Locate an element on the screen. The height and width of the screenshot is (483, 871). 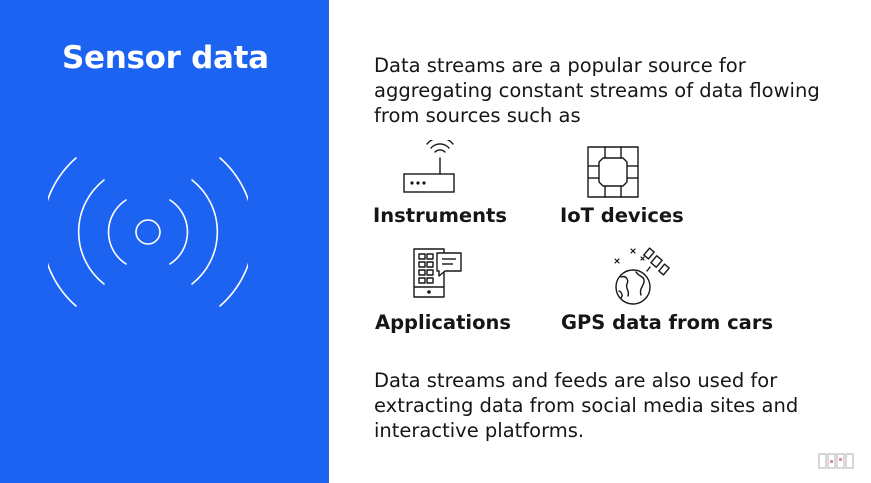
globe-satellite-icon is located at coordinates (642, 276).